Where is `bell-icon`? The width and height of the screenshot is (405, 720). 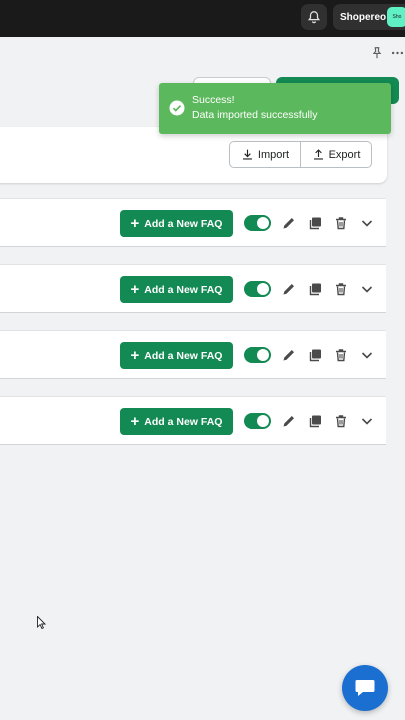
bell-icon is located at coordinates (314, 17).